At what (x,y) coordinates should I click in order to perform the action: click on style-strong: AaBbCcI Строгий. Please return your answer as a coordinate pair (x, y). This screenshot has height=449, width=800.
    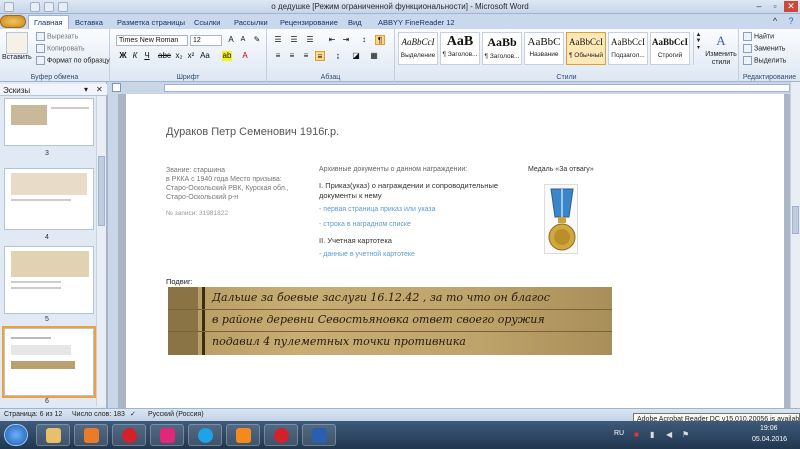
    Looking at the image, I should click on (670, 48).